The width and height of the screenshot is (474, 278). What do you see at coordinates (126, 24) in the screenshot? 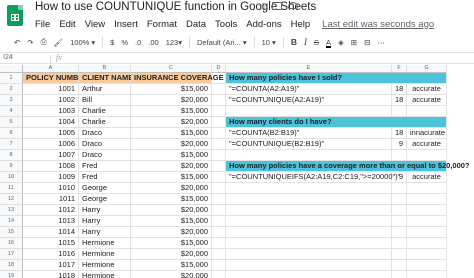
I see `menu-insert: Insert` at bounding box center [126, 24].